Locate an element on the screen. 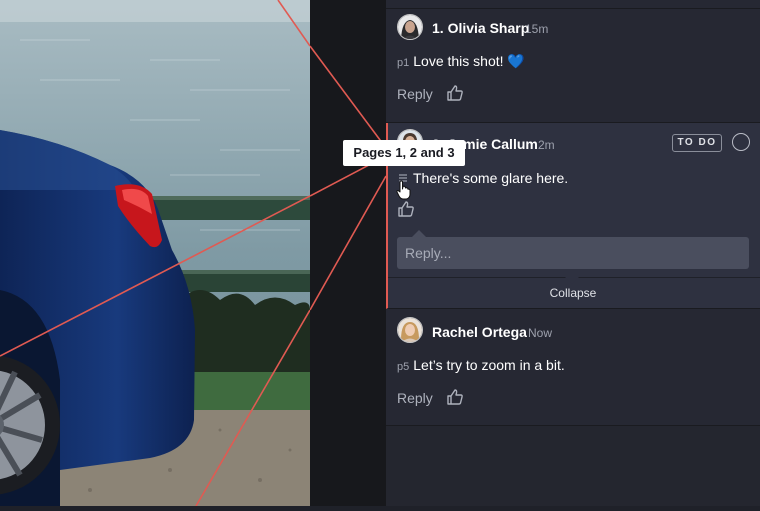 The image size is (760, 511). canvas-gutter is located at coordinates (348, 253).